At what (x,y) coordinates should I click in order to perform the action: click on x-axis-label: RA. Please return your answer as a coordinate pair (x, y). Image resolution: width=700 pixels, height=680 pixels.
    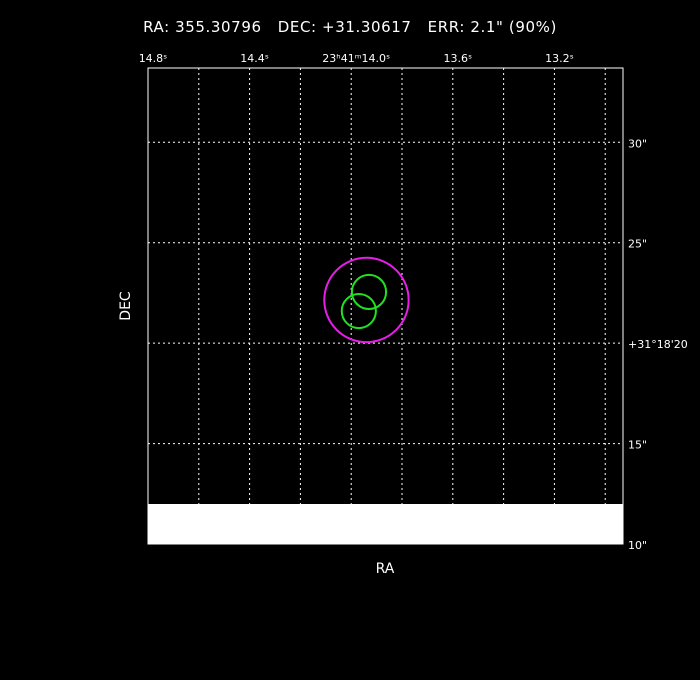
    Looking at the image, I should click on (385, 569).